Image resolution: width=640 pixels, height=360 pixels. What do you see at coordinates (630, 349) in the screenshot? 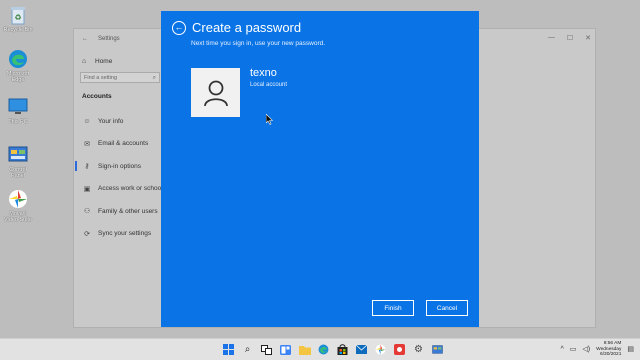
I see `notification-icon: ▤` at bounding box center [630, 349].